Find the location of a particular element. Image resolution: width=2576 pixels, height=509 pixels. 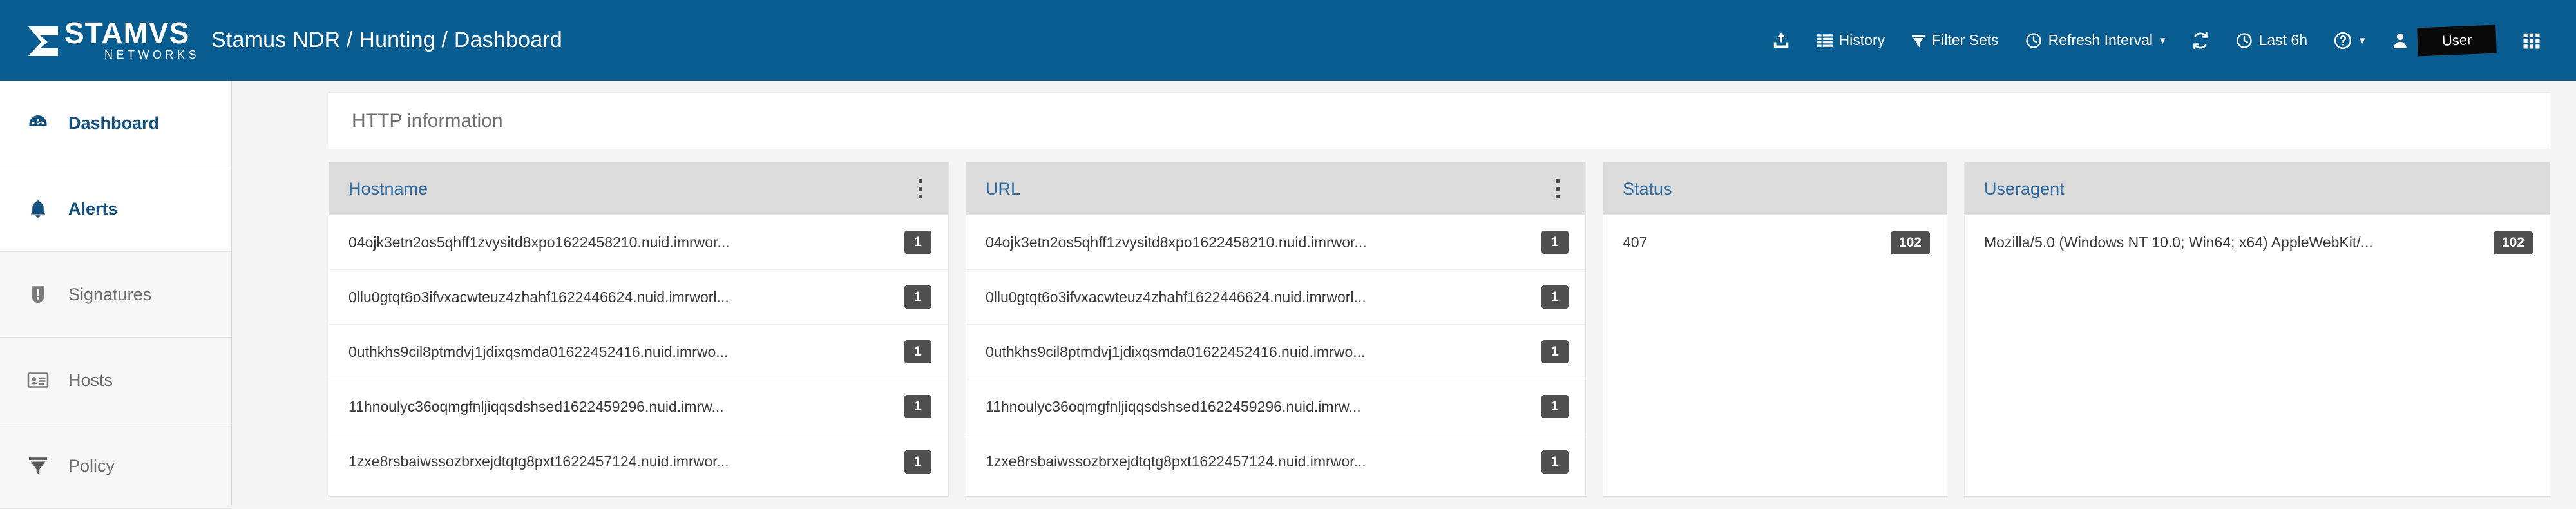

upload-button is located at coordinates (1781, 40).